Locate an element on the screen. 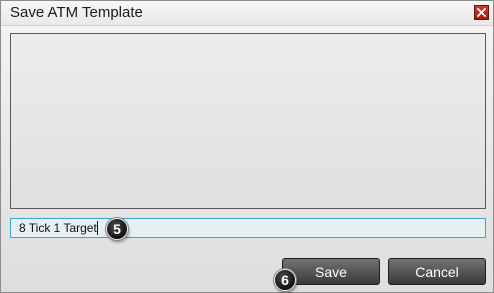 The height and width of the screenshot is (293, 494). step-marker-5: 5 is located at coordinates (117, 229).